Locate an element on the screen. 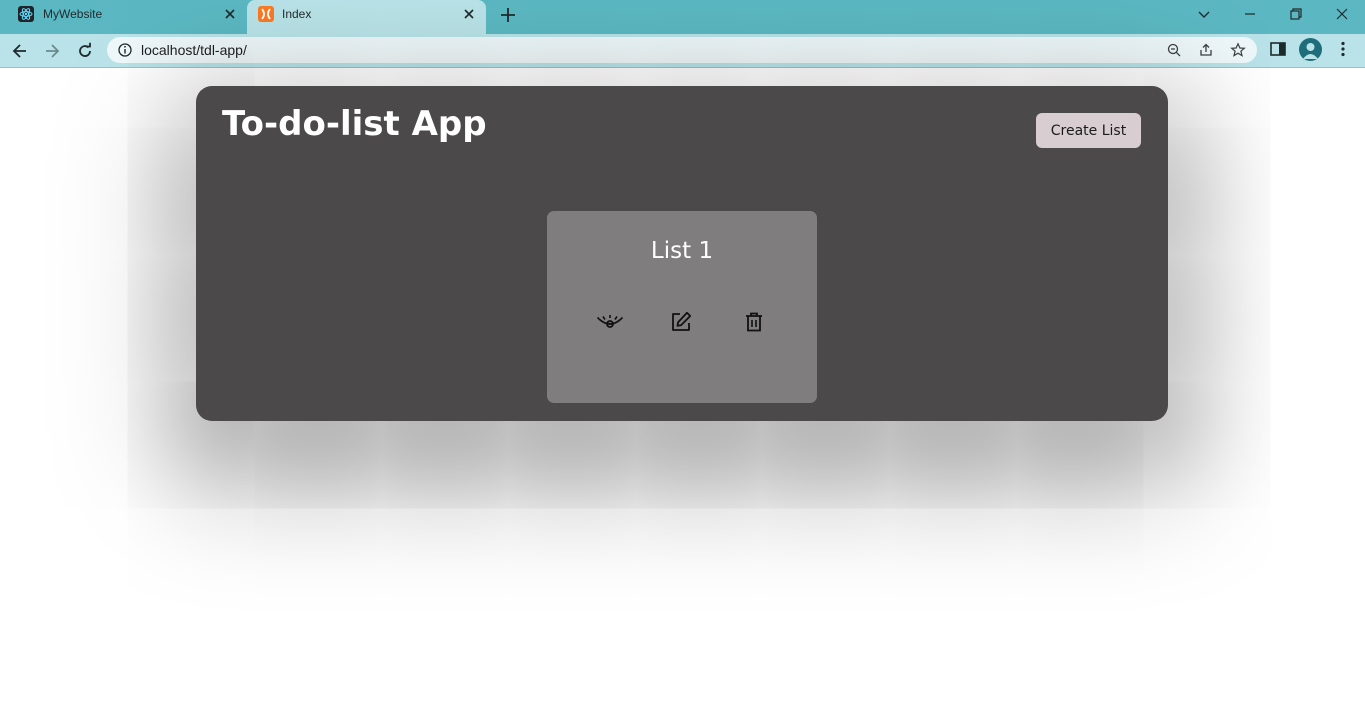 This screenshot has height=725, width=1365. tab-title: MyWebsite is located at coordinates (73, 14).